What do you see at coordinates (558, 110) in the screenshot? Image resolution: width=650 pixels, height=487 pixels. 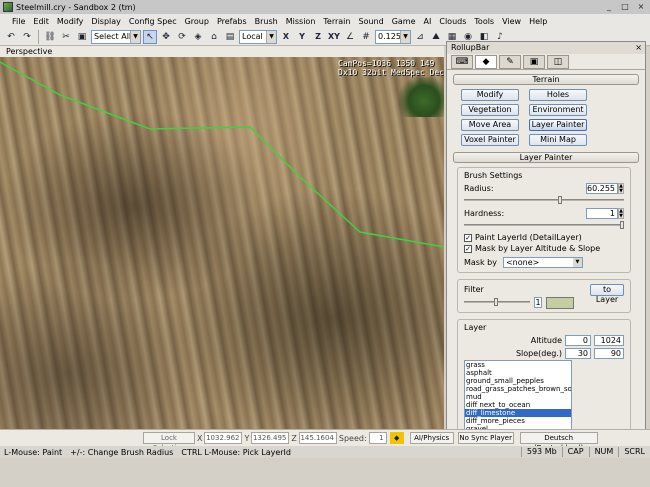 I see `environment-button: Environment` at bounding box center [558, 110].